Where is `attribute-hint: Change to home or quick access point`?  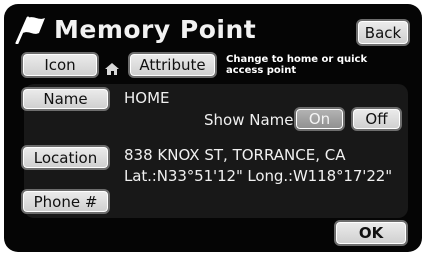
attribute-hint: Change to home or quick access point is located at coordinates (297, 65).